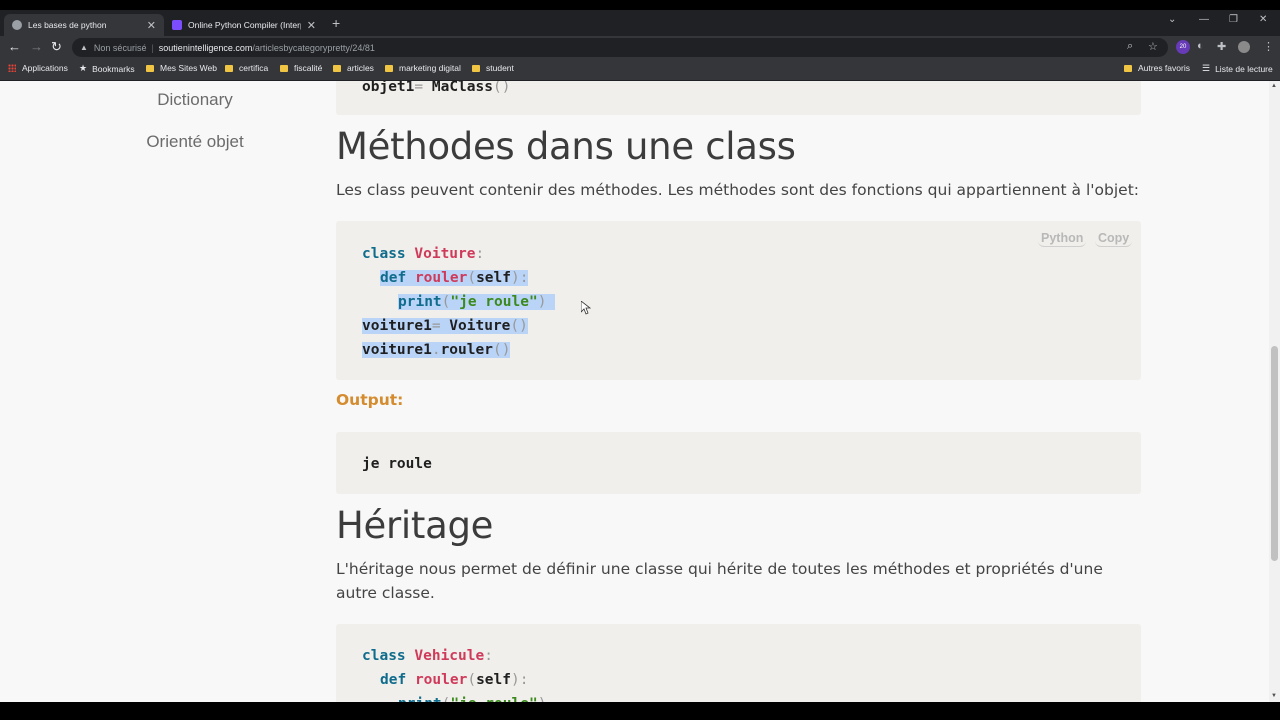 This screenshot has width=1280, height=720. What do you see at coordinates (454, 680) in the screenshot?
I see `code-line: def rouler(self):` at bounding box center [454, 680].